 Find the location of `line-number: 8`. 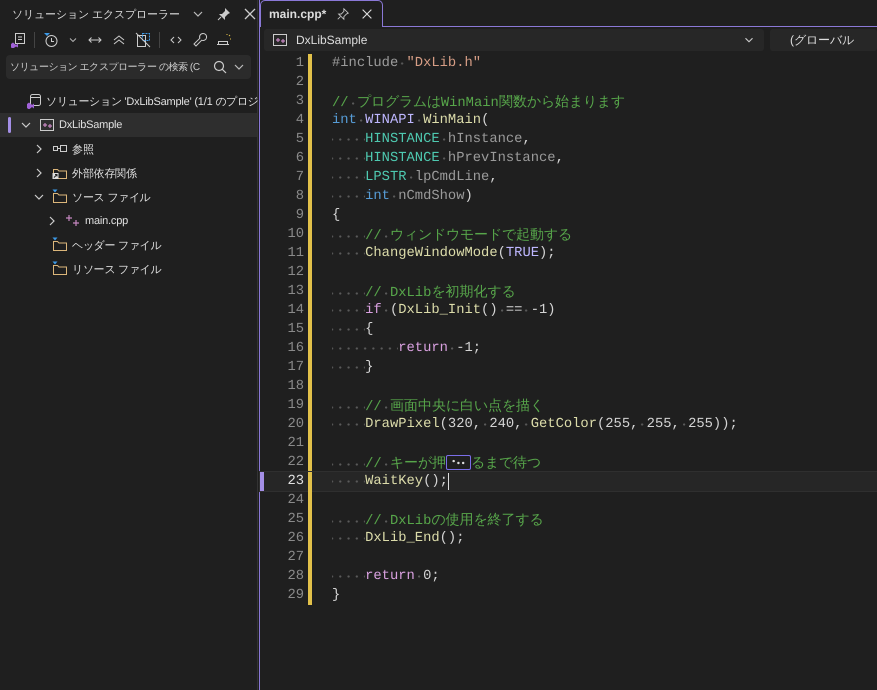

line-number: 8 is located at coordinates (299, 196).